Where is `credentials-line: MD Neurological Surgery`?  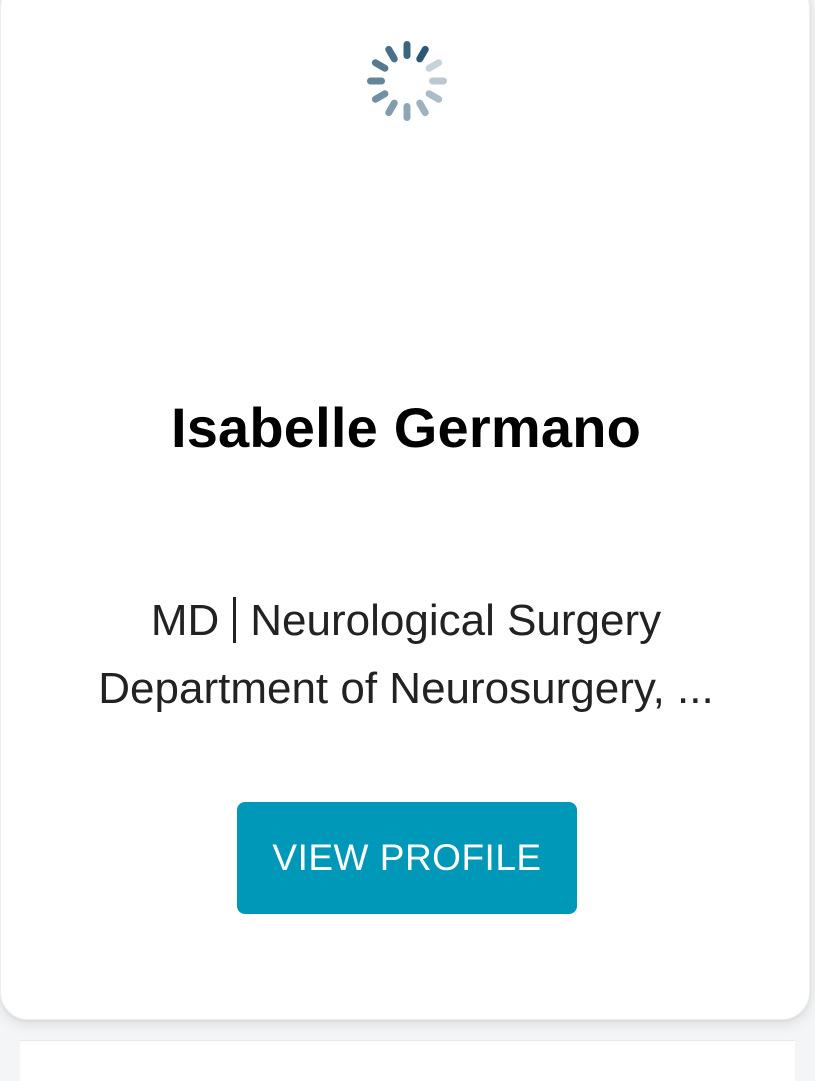 credentials-line: MD Neurological Surgery is located at coordinates (406, 621).